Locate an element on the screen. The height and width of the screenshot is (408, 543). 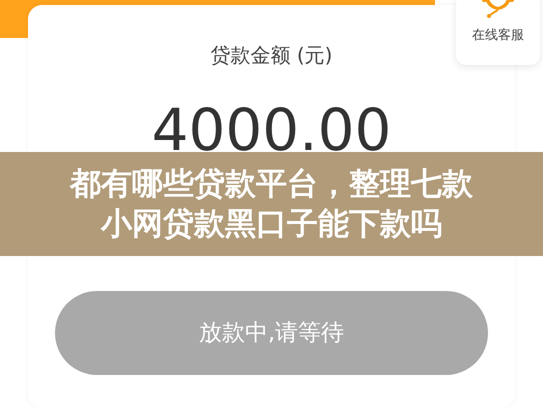
customer-service-button: 在线客服 is located at coordinates (498, 32).